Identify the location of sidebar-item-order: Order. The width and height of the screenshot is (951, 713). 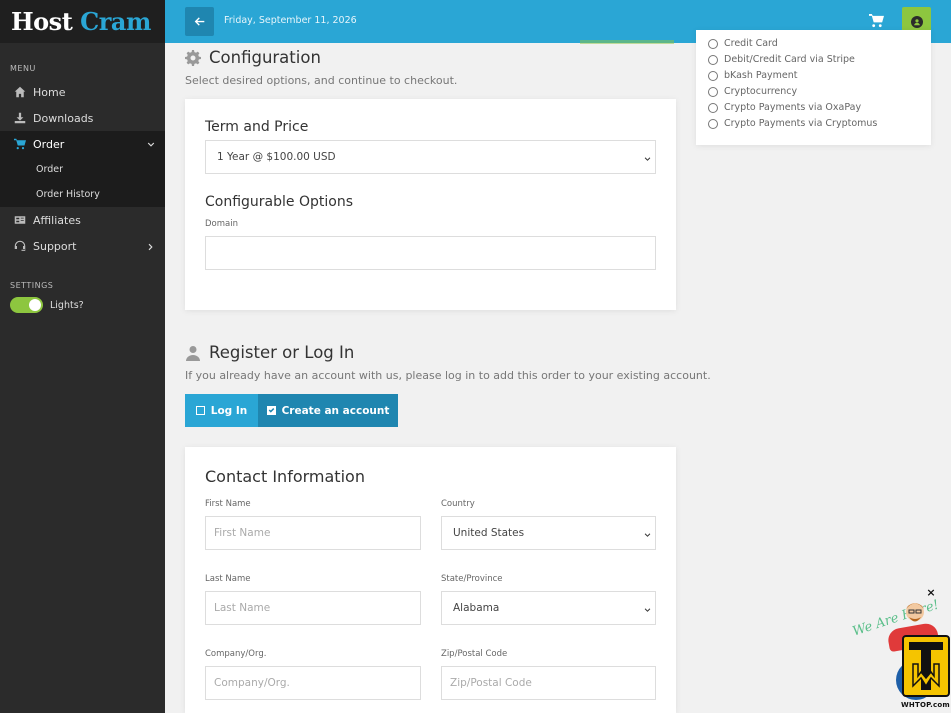
(82, 144).